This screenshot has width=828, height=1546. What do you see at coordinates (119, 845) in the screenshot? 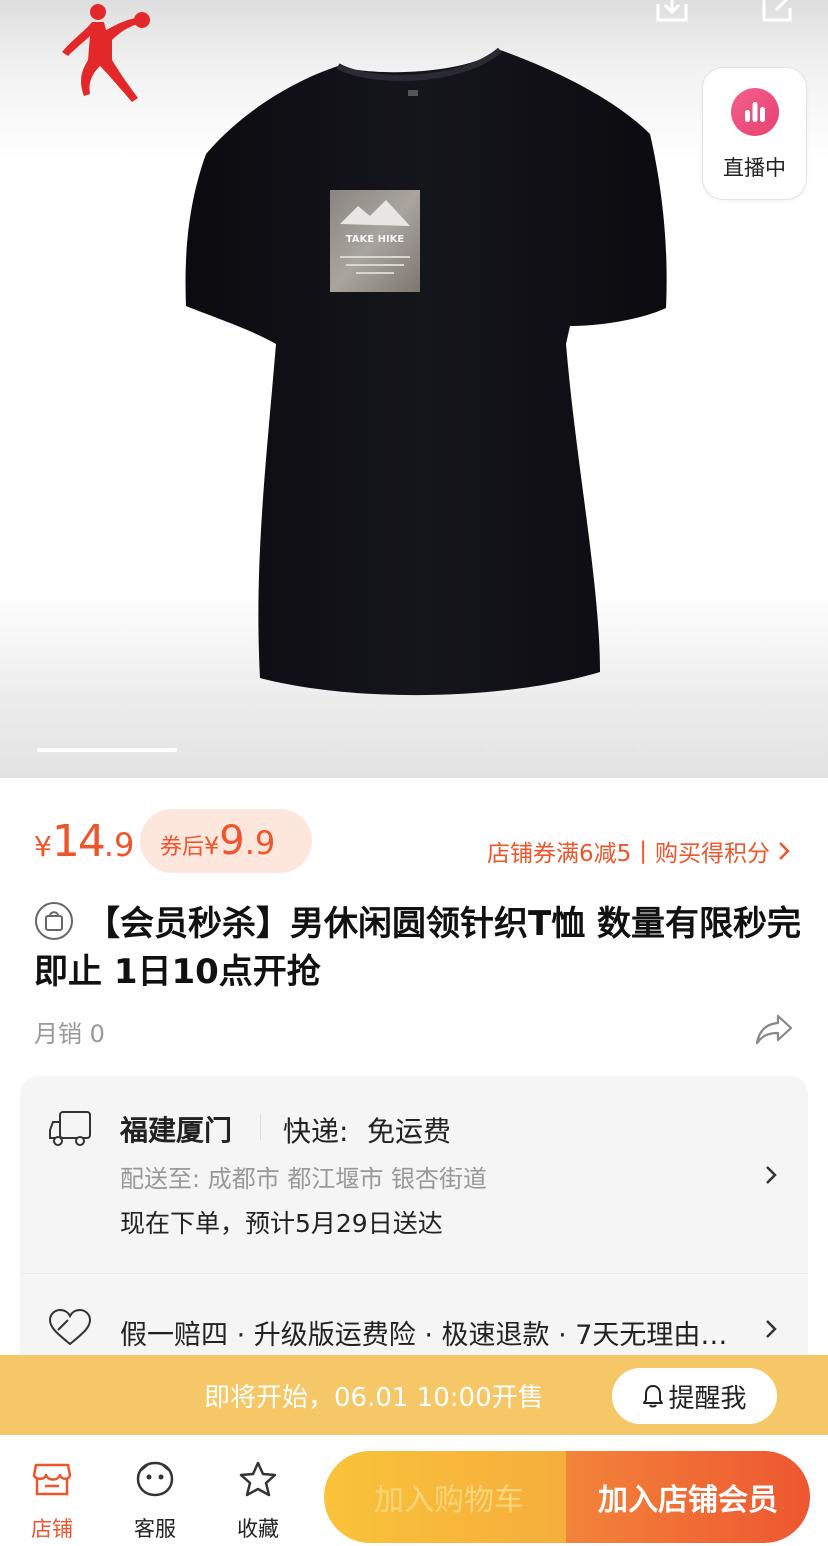
I see `price-decimal: .9` at bounding box center [119, 845].